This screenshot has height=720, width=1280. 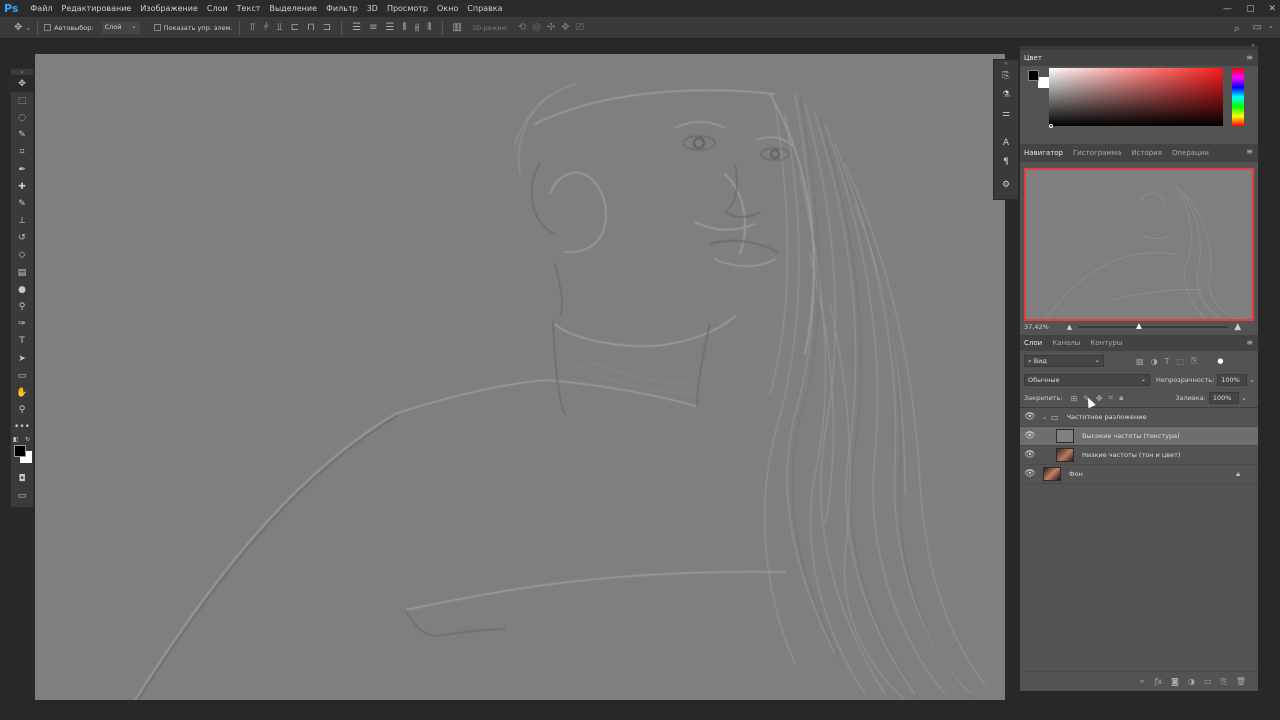 I want to click on tab-color: Цвет, so click(x=1033, y=58).